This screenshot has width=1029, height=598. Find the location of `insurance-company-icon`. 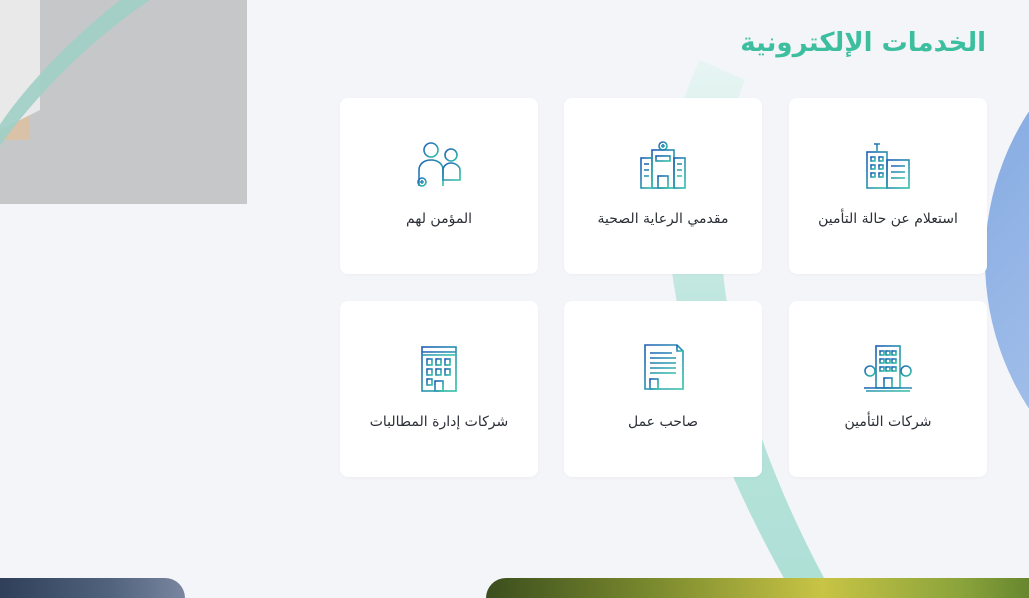

insurance-company-icon is located at coordinates (888, 368).